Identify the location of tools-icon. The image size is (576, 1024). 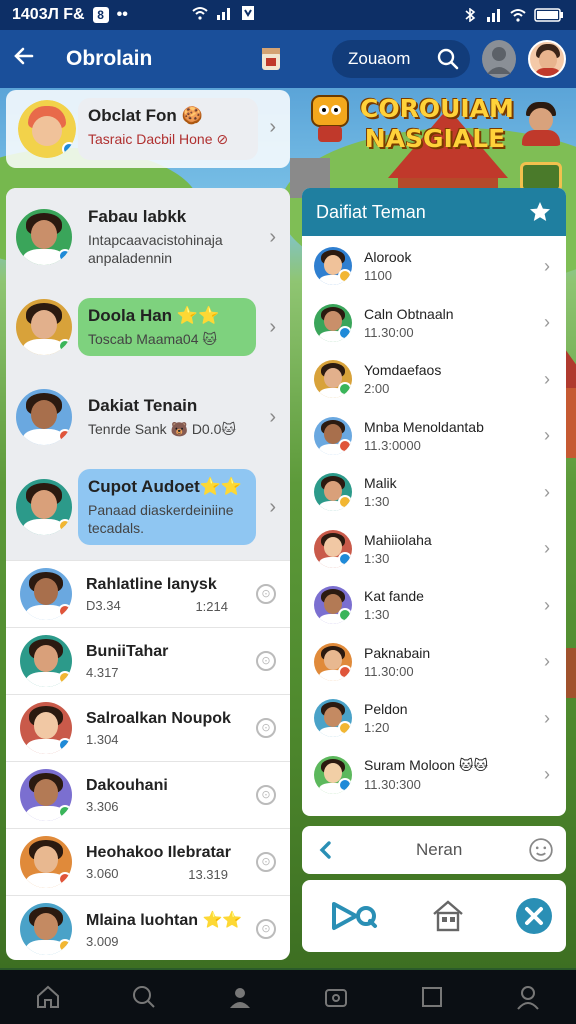
(534, 916).